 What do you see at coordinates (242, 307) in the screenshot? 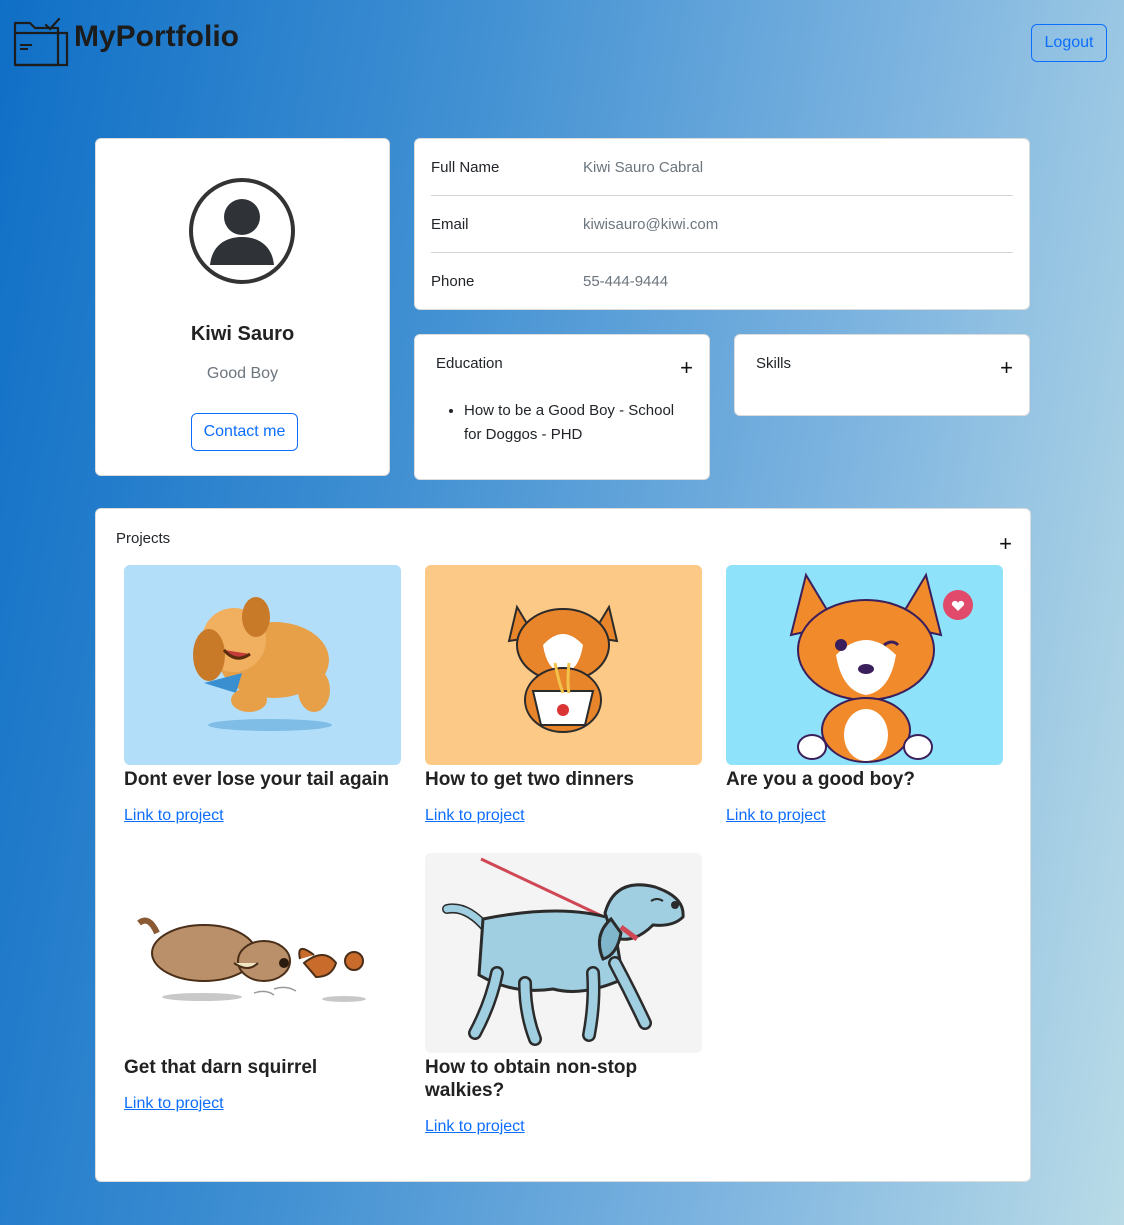
I see `profile-card: Kiwi Sauro Good Boy Contact me` at bounding box center [242, 307].